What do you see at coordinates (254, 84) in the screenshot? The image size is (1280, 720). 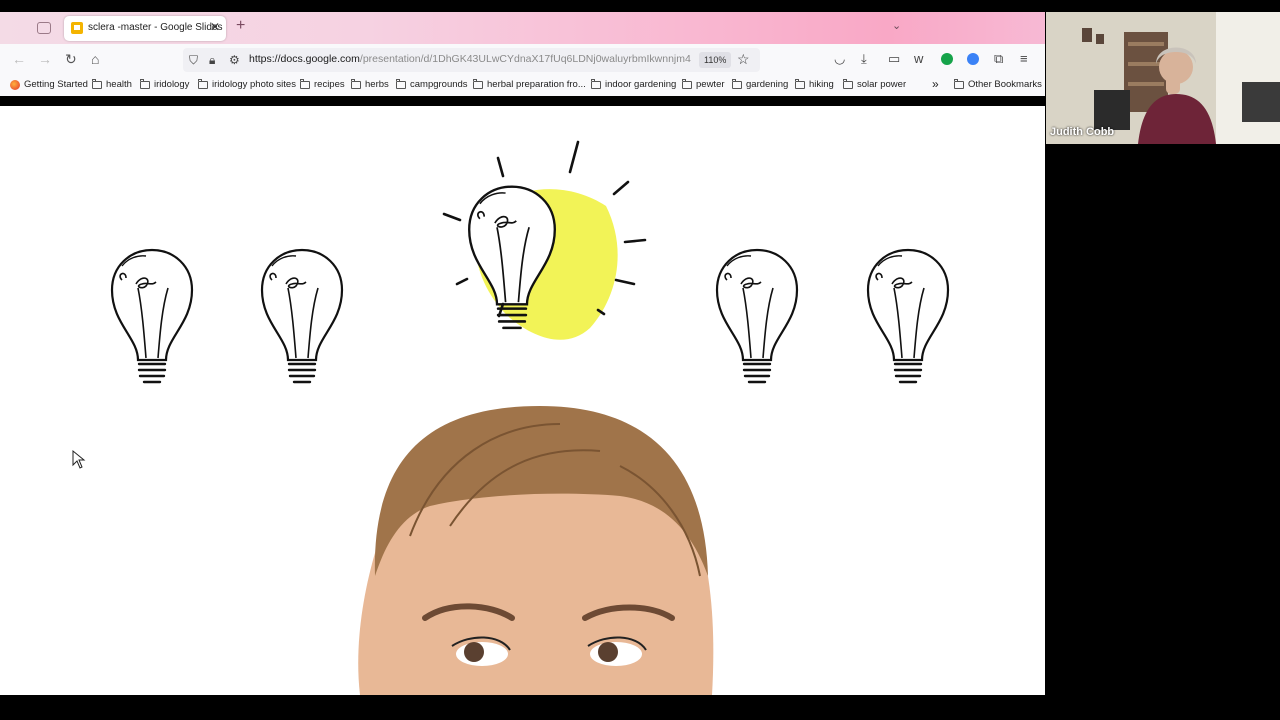 I see `bookmark-label: iridology photo sites` at bounding box center [254, 84].